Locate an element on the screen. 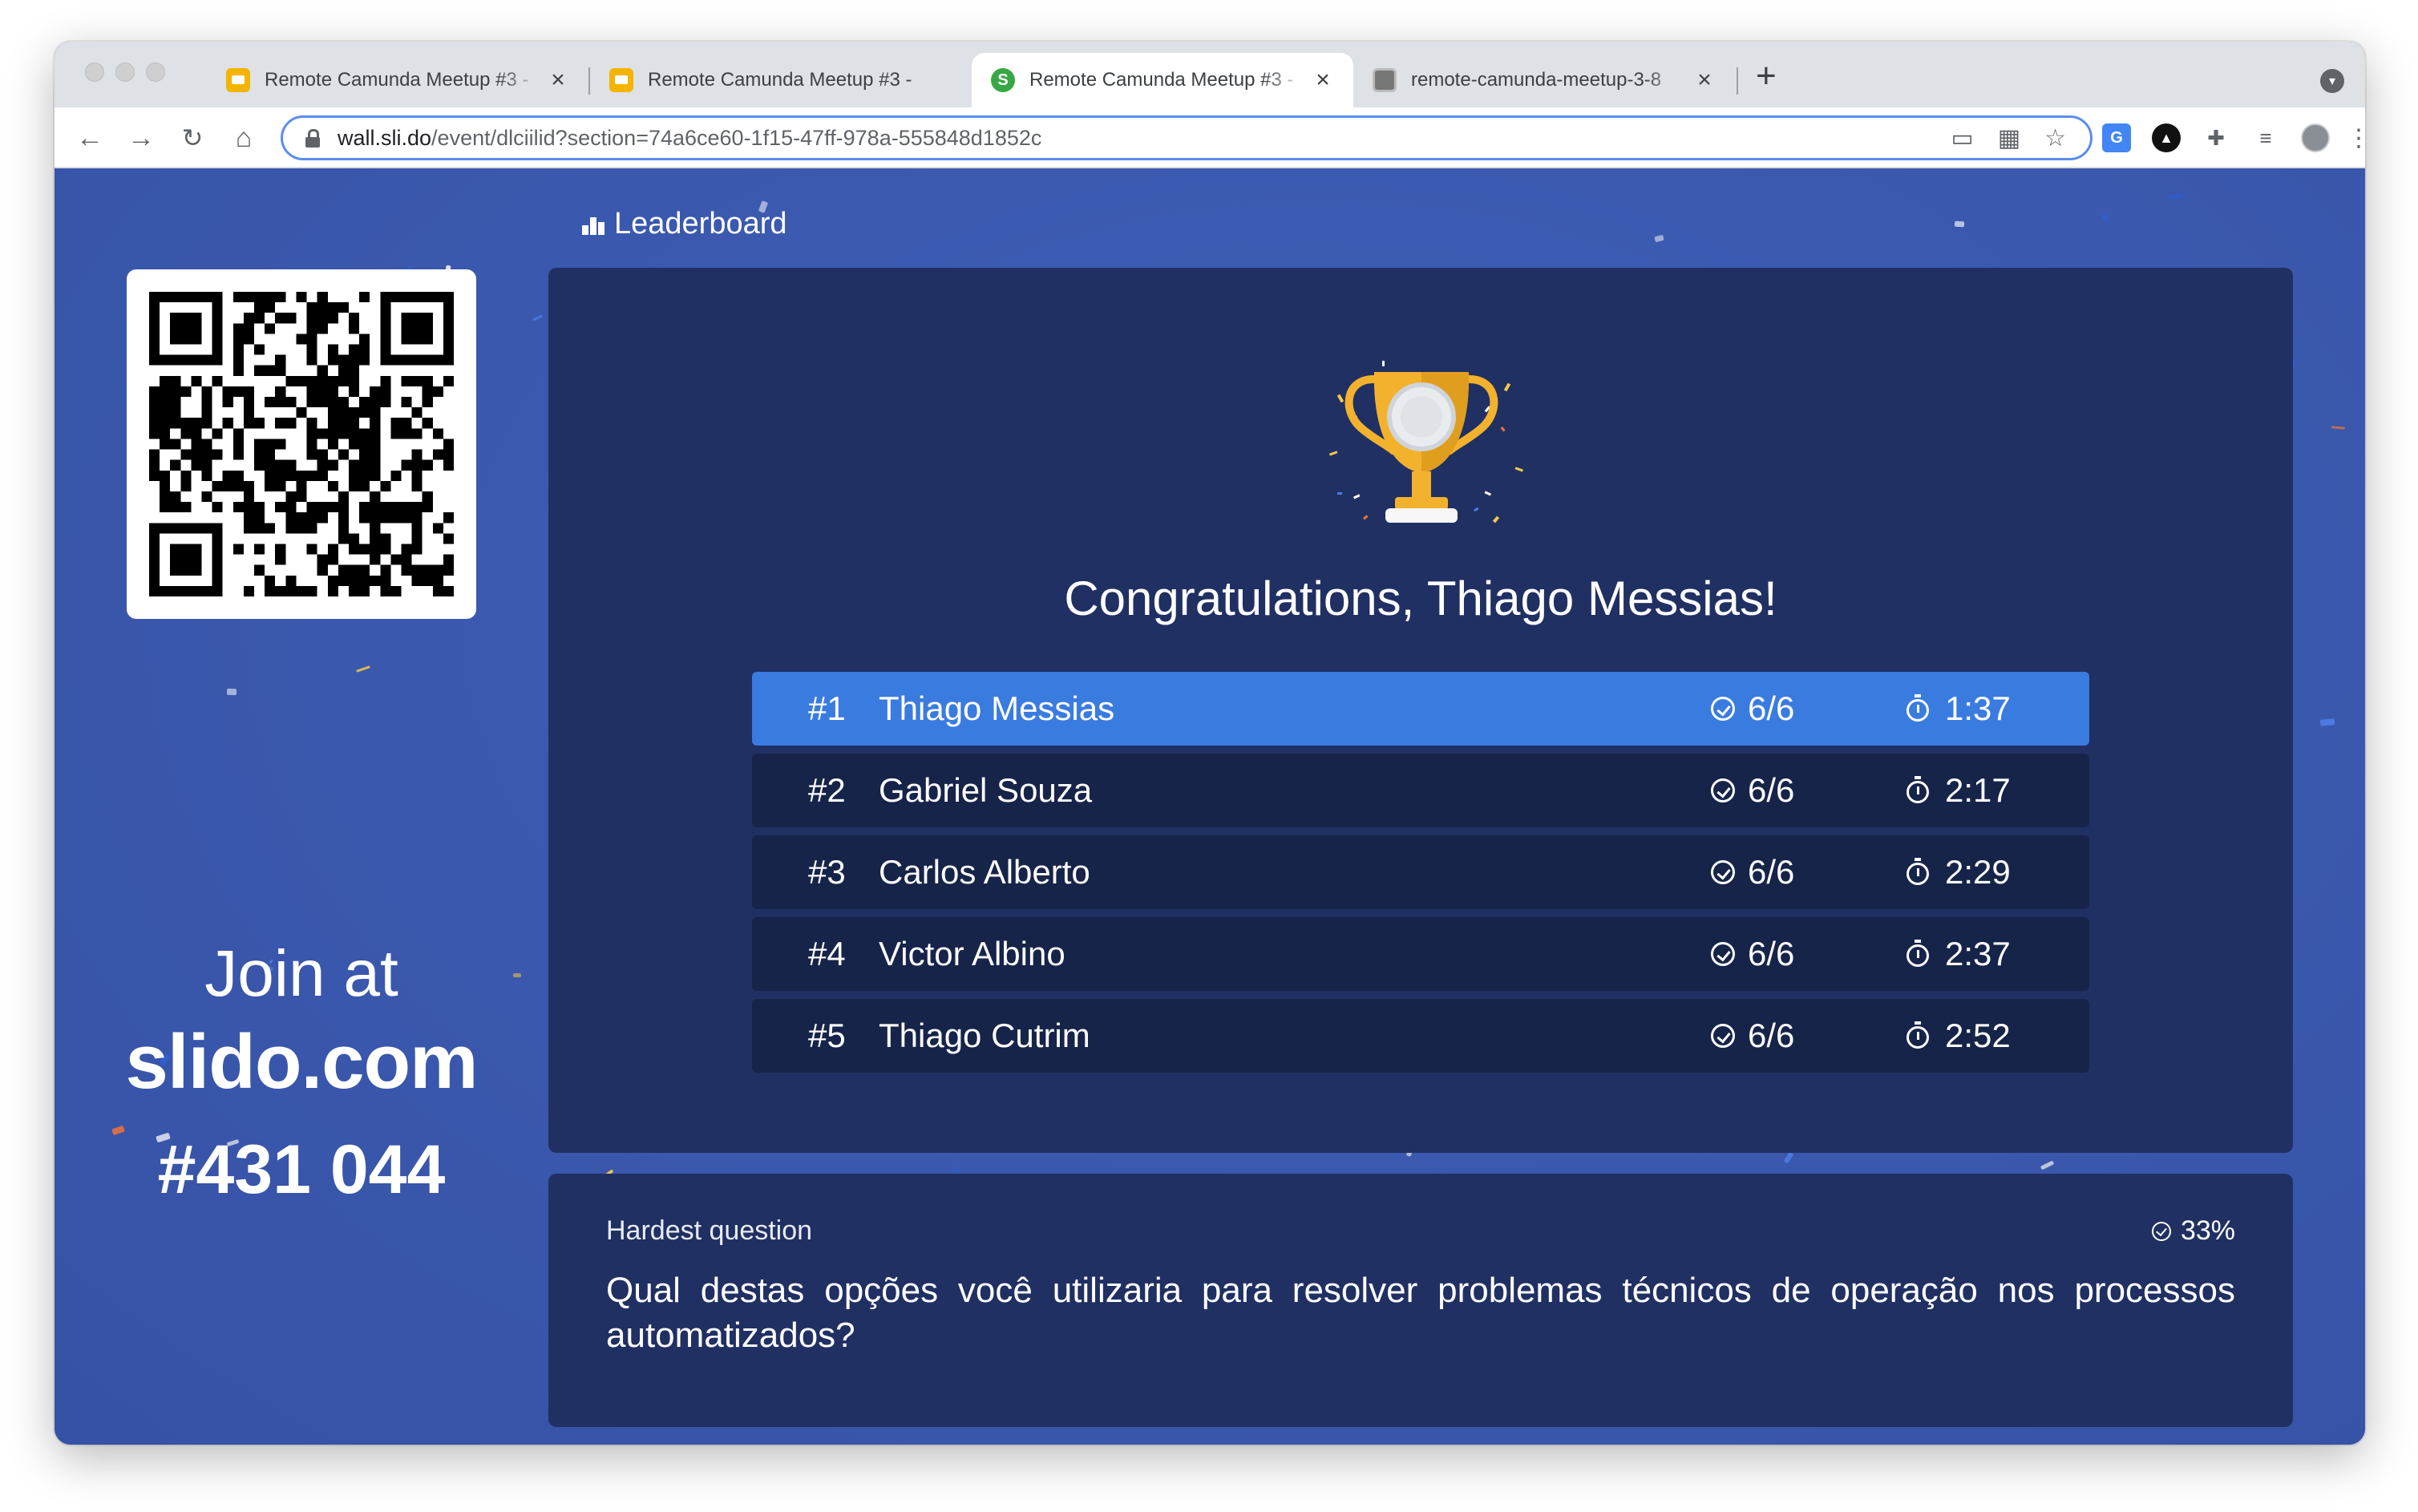 Image resolution: width=2418 pixels, height=1512 pixels. bookmark-star-icon: ☆ is located at coordinates (2055, 138).